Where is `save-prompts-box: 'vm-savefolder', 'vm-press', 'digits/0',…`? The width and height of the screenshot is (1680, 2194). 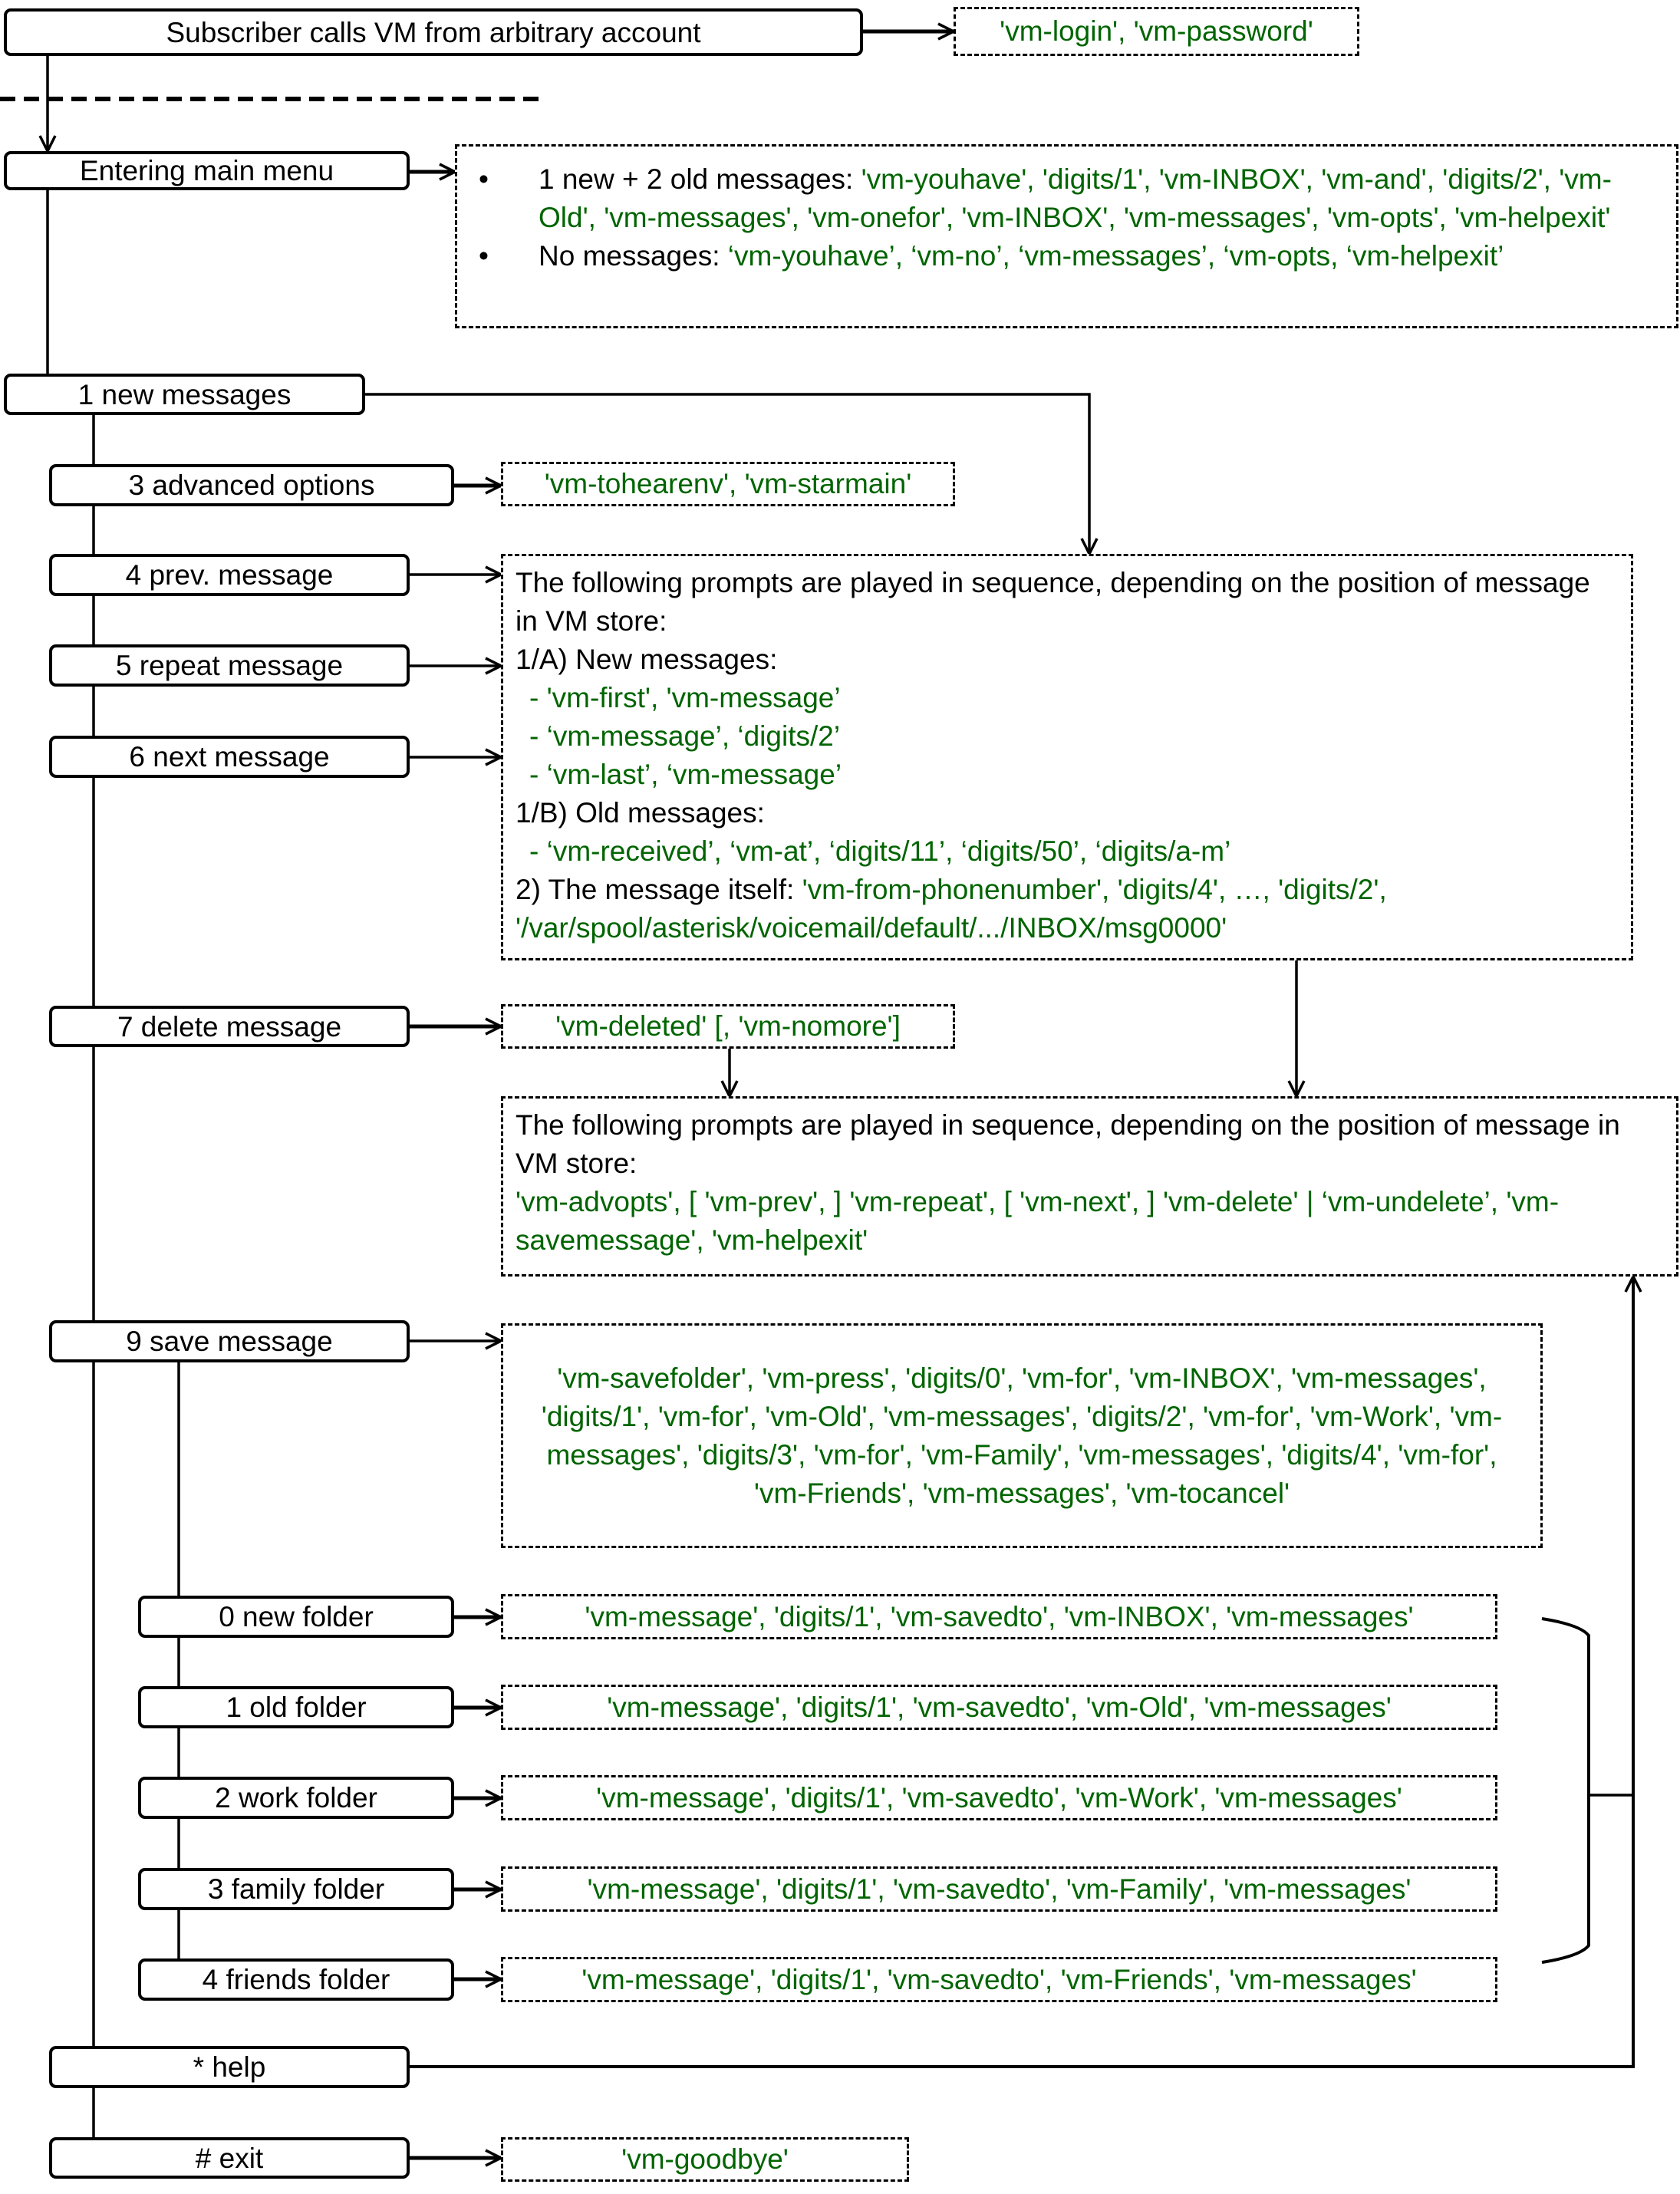
save-prompts-box: 'vm-savefolder', 'vm-press', 'digits/0',… is located at coordinates (1022, 1435).